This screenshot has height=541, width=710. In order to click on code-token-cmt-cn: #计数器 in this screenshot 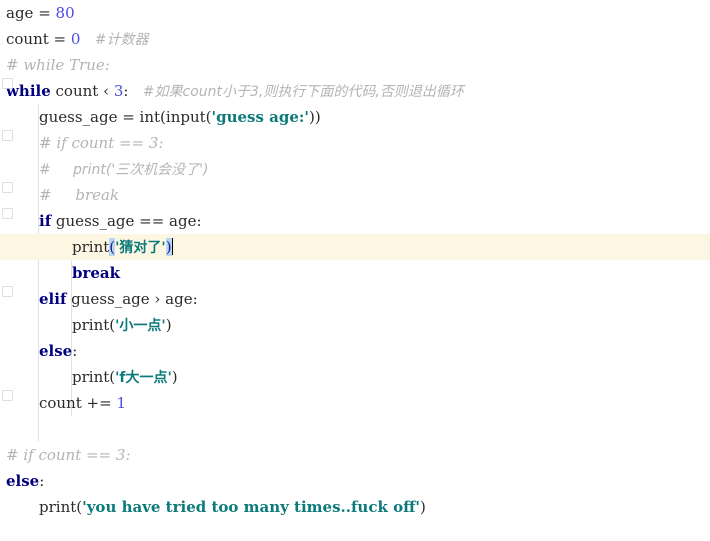, I will do `click(121, 40)`.